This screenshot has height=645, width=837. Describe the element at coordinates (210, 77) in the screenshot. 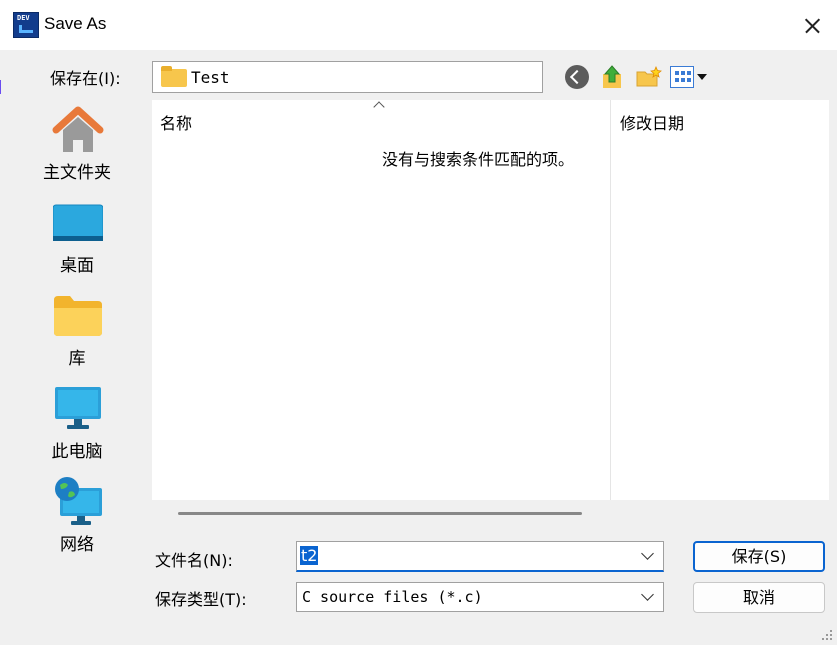

I see `current-folder-name: Test` at that location.